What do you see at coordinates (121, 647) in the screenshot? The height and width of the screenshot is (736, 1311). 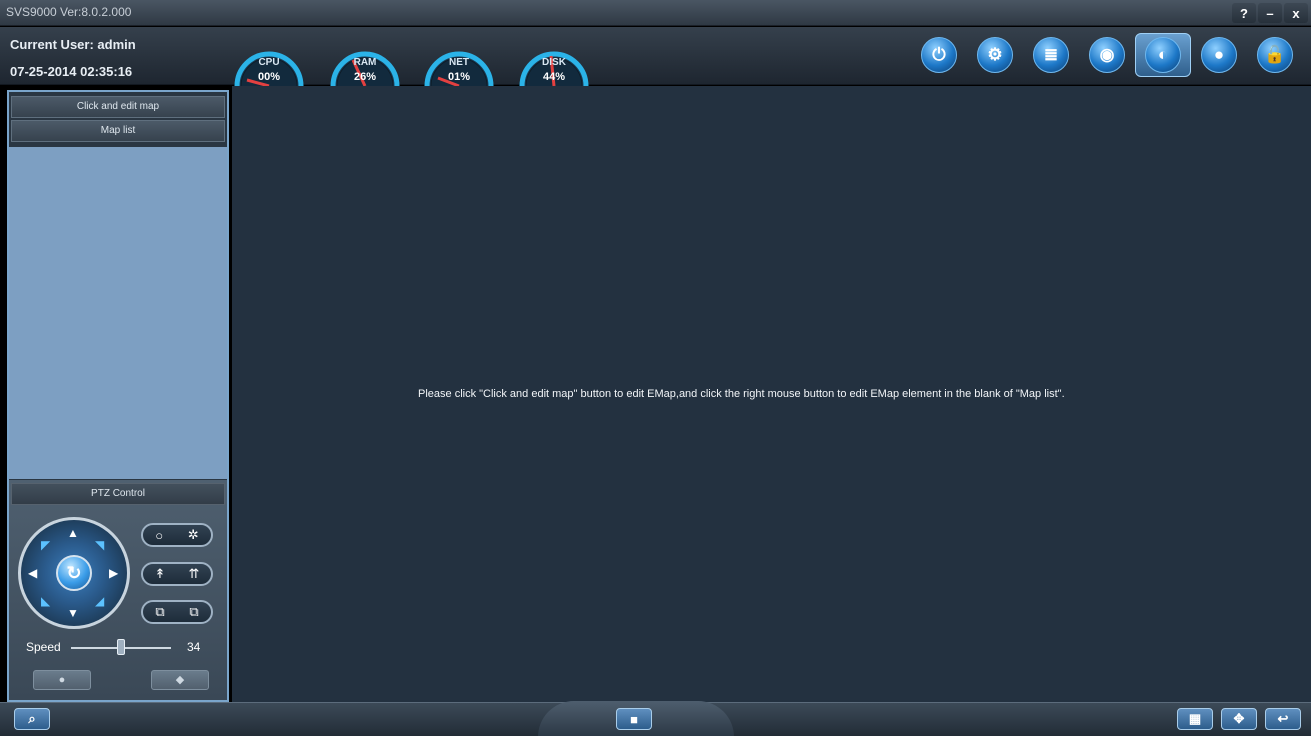 I see `speed-slider-thumb` at bounding box center [121, 647].